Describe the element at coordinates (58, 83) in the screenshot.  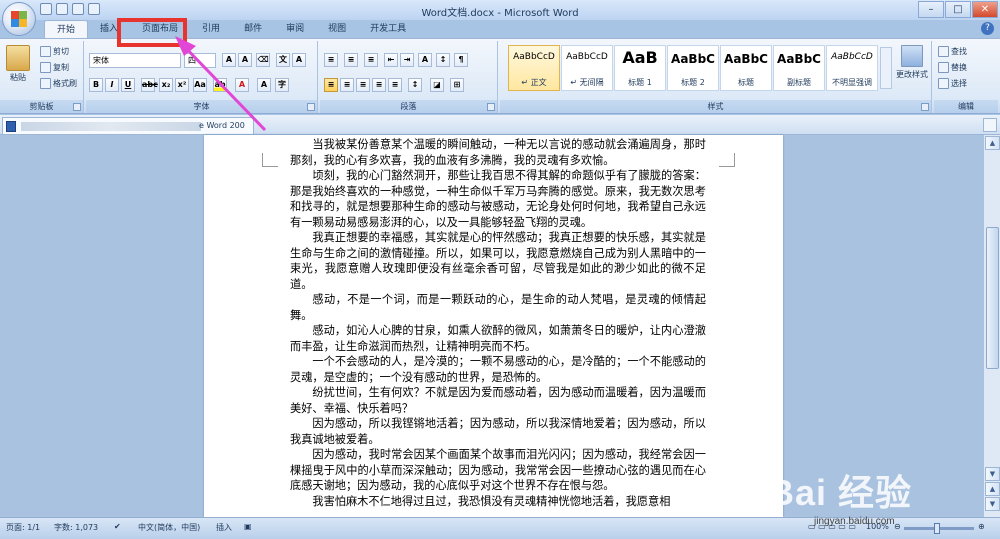
I see `format-painter-button: 格式刷` at that location.